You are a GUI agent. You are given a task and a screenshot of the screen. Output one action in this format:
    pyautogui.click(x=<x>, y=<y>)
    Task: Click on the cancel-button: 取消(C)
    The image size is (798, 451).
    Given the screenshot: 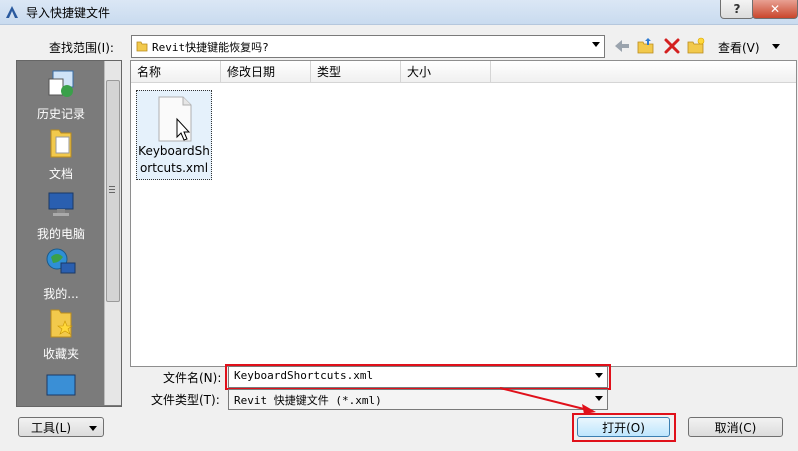 What is the action you would take?
    pyautogui.click(x=735, y=427)
    